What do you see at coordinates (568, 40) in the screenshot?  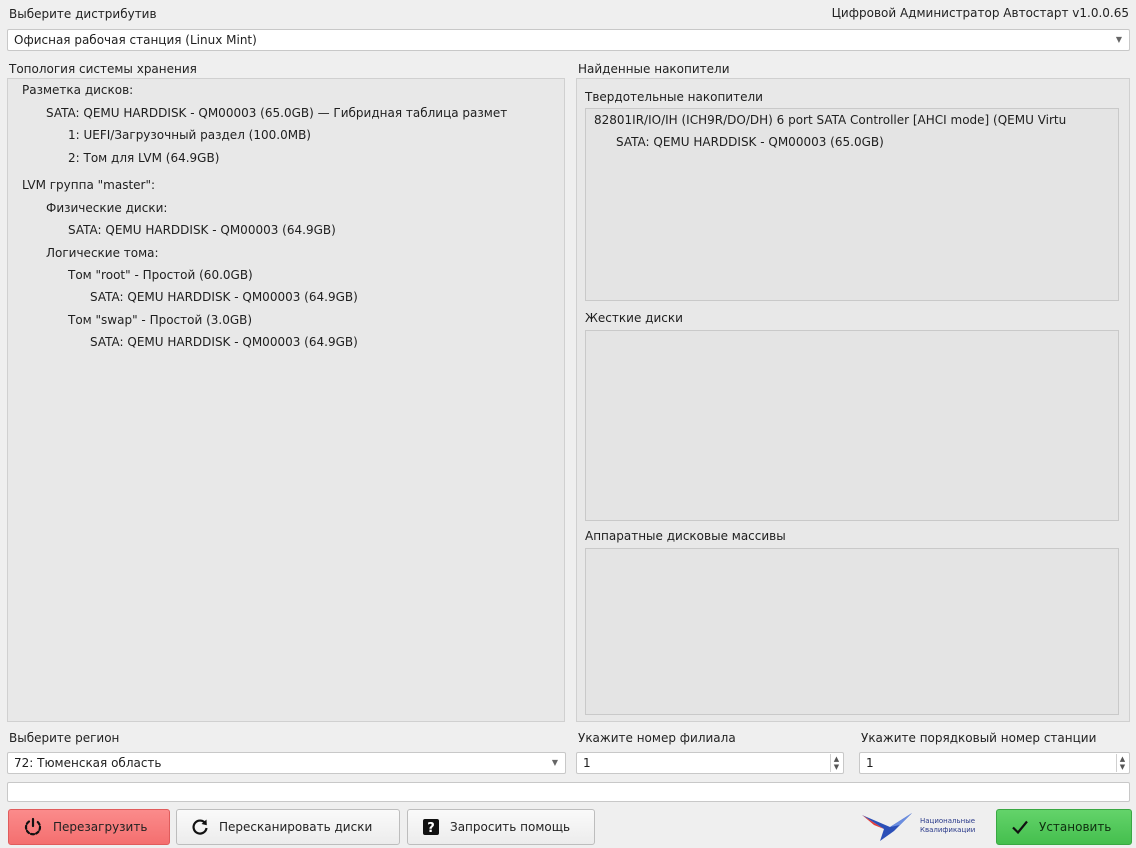 I see `distro-select: Офисная рабочая станция (Linux Mint) ▼` at bounding box center [568, 40].